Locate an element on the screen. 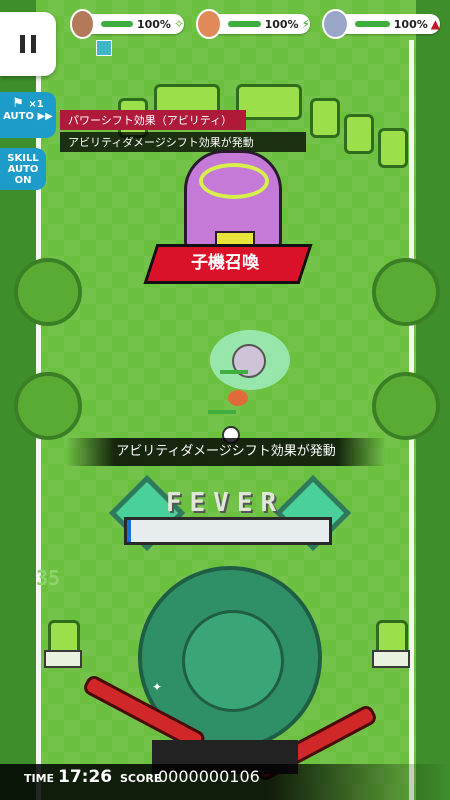  party-member-hp: 100% ▲ is located at coordinates (381, 24).